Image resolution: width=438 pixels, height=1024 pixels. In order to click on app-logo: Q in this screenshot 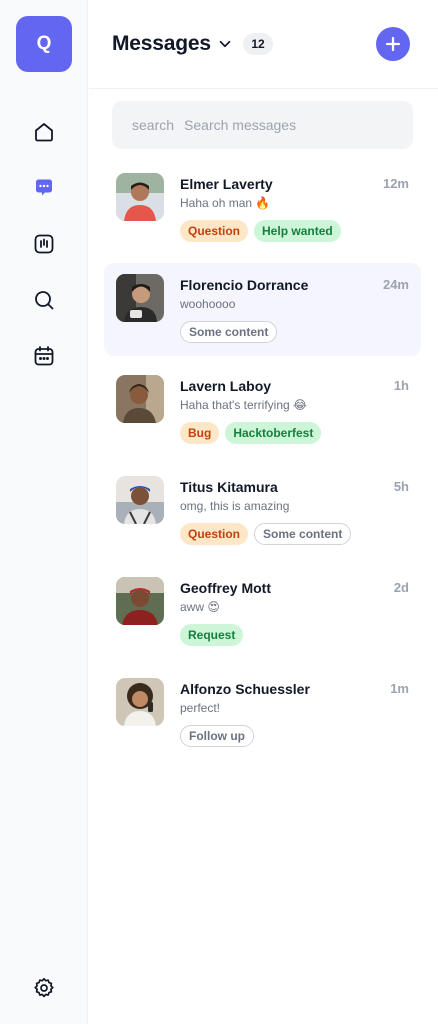, I will do `click(44, 44)`.